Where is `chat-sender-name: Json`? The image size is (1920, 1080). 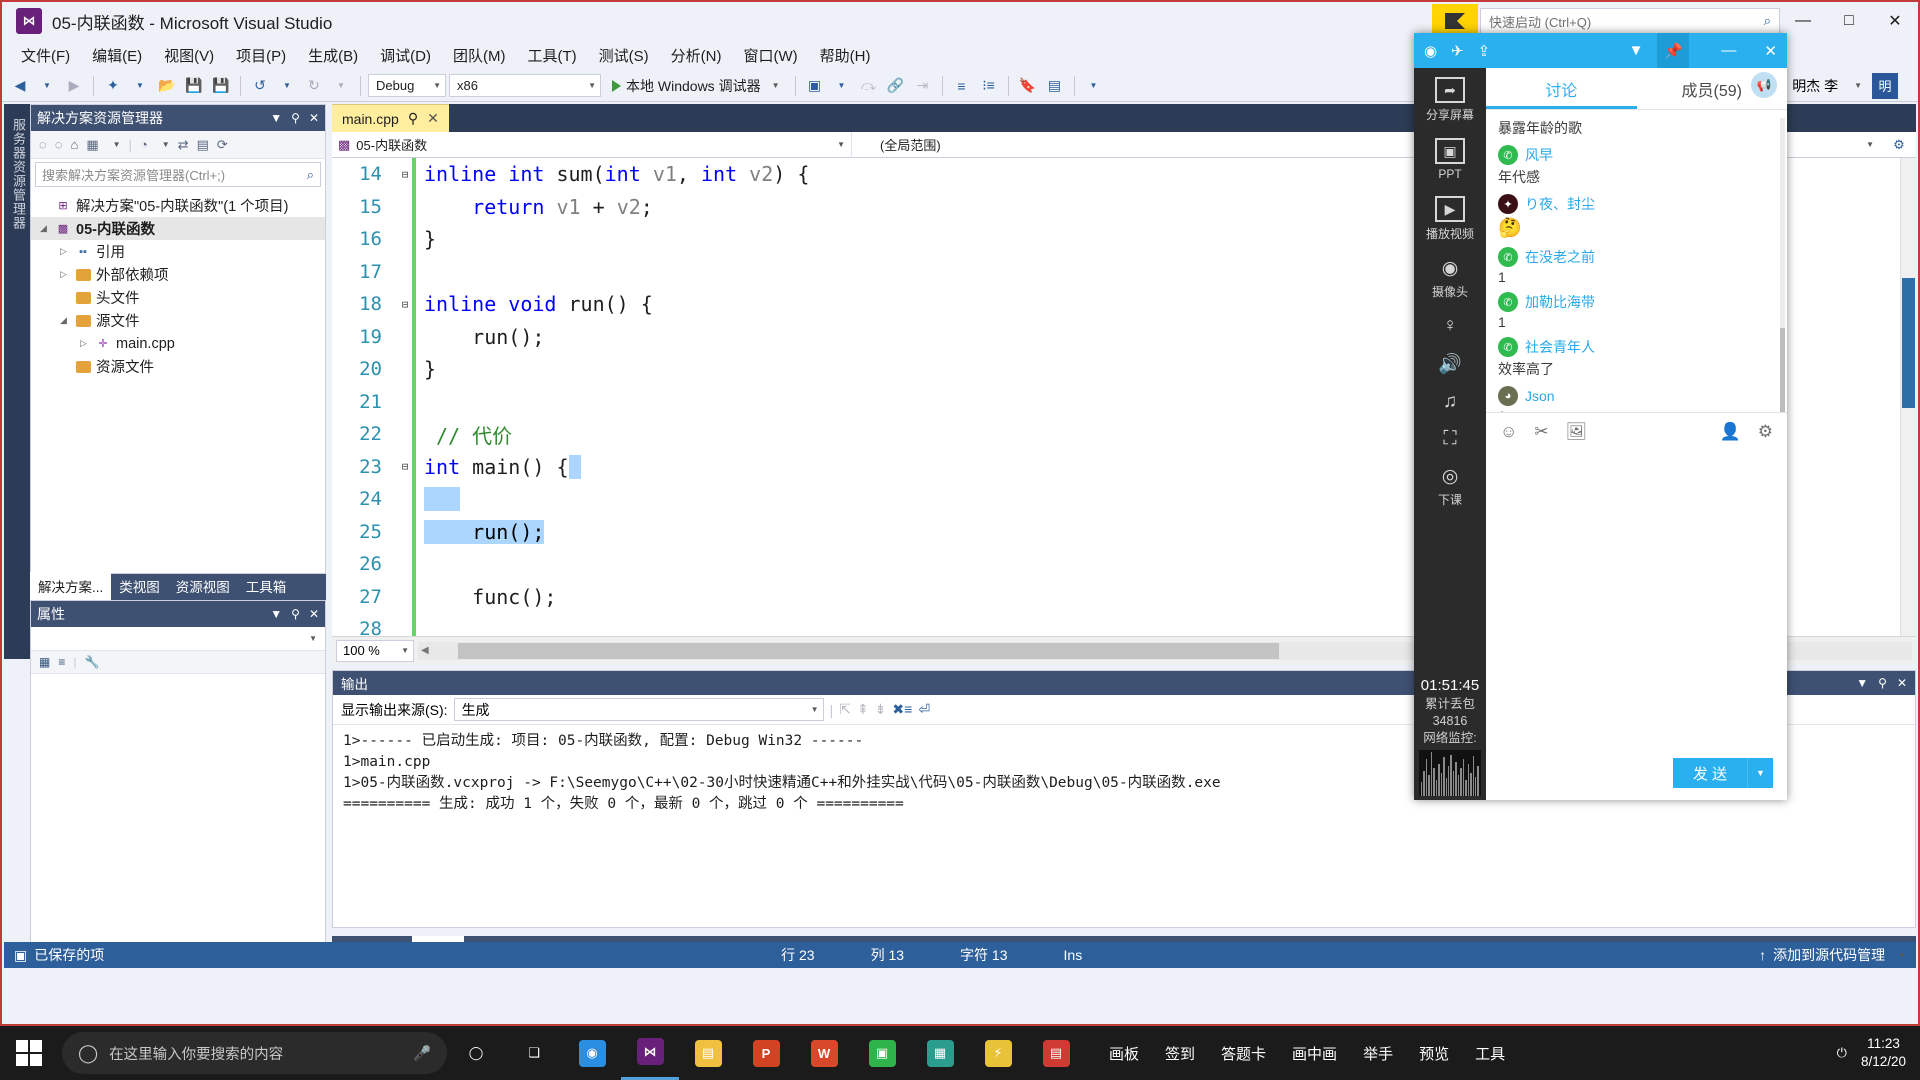 chat-sender-name: Json is located at coordinates (1540, 396).